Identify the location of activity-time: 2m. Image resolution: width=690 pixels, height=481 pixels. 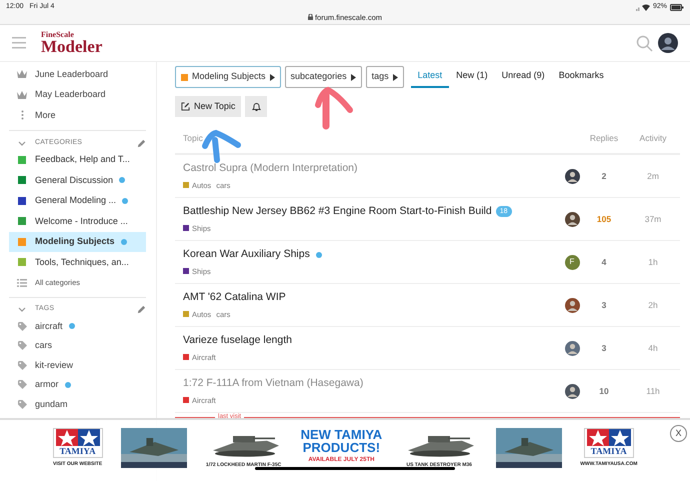
(653, 176).